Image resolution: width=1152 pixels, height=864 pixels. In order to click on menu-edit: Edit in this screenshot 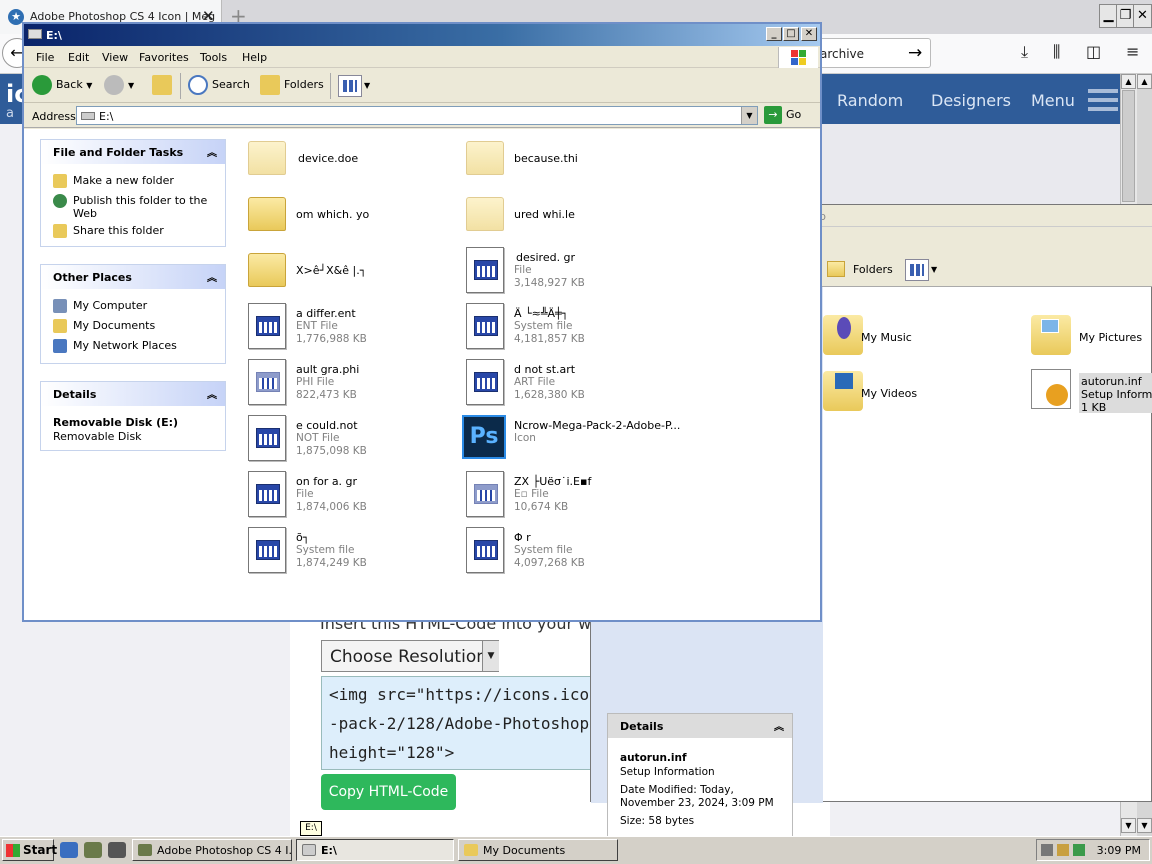, I will do `click(78, 57)`.